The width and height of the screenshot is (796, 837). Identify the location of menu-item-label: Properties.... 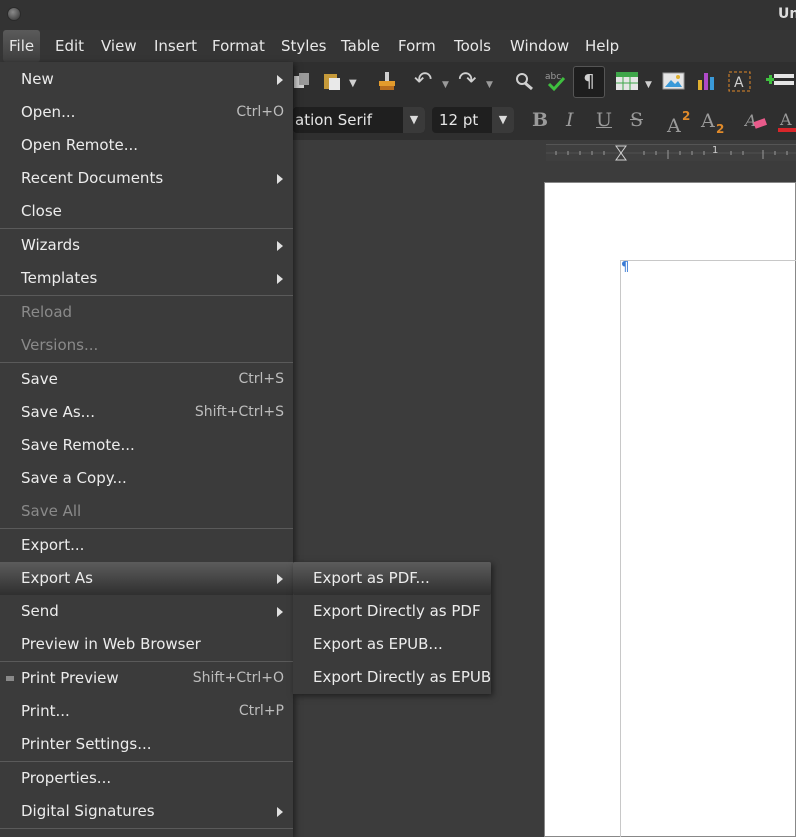
(66, 778).